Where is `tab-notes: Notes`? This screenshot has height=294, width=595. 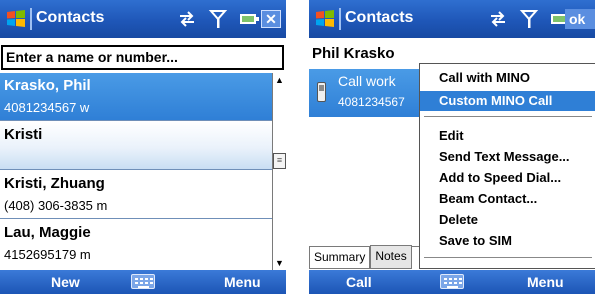 tab-notes: Notes is located at coordinates (391, 257).